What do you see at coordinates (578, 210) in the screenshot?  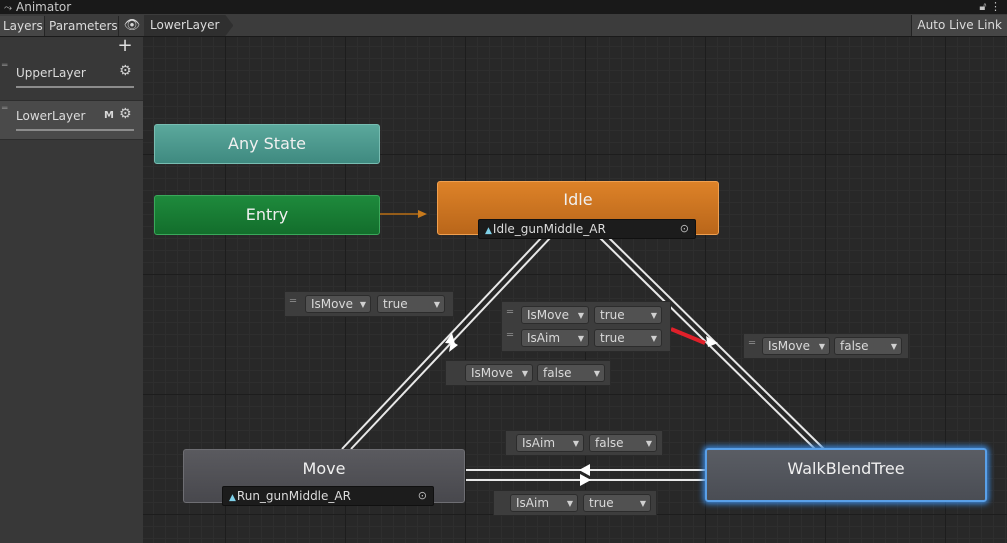 I see `state-idle: Idle ▲Idle_gunMiddle_AR ⊙` at bounding box center [578, 210].